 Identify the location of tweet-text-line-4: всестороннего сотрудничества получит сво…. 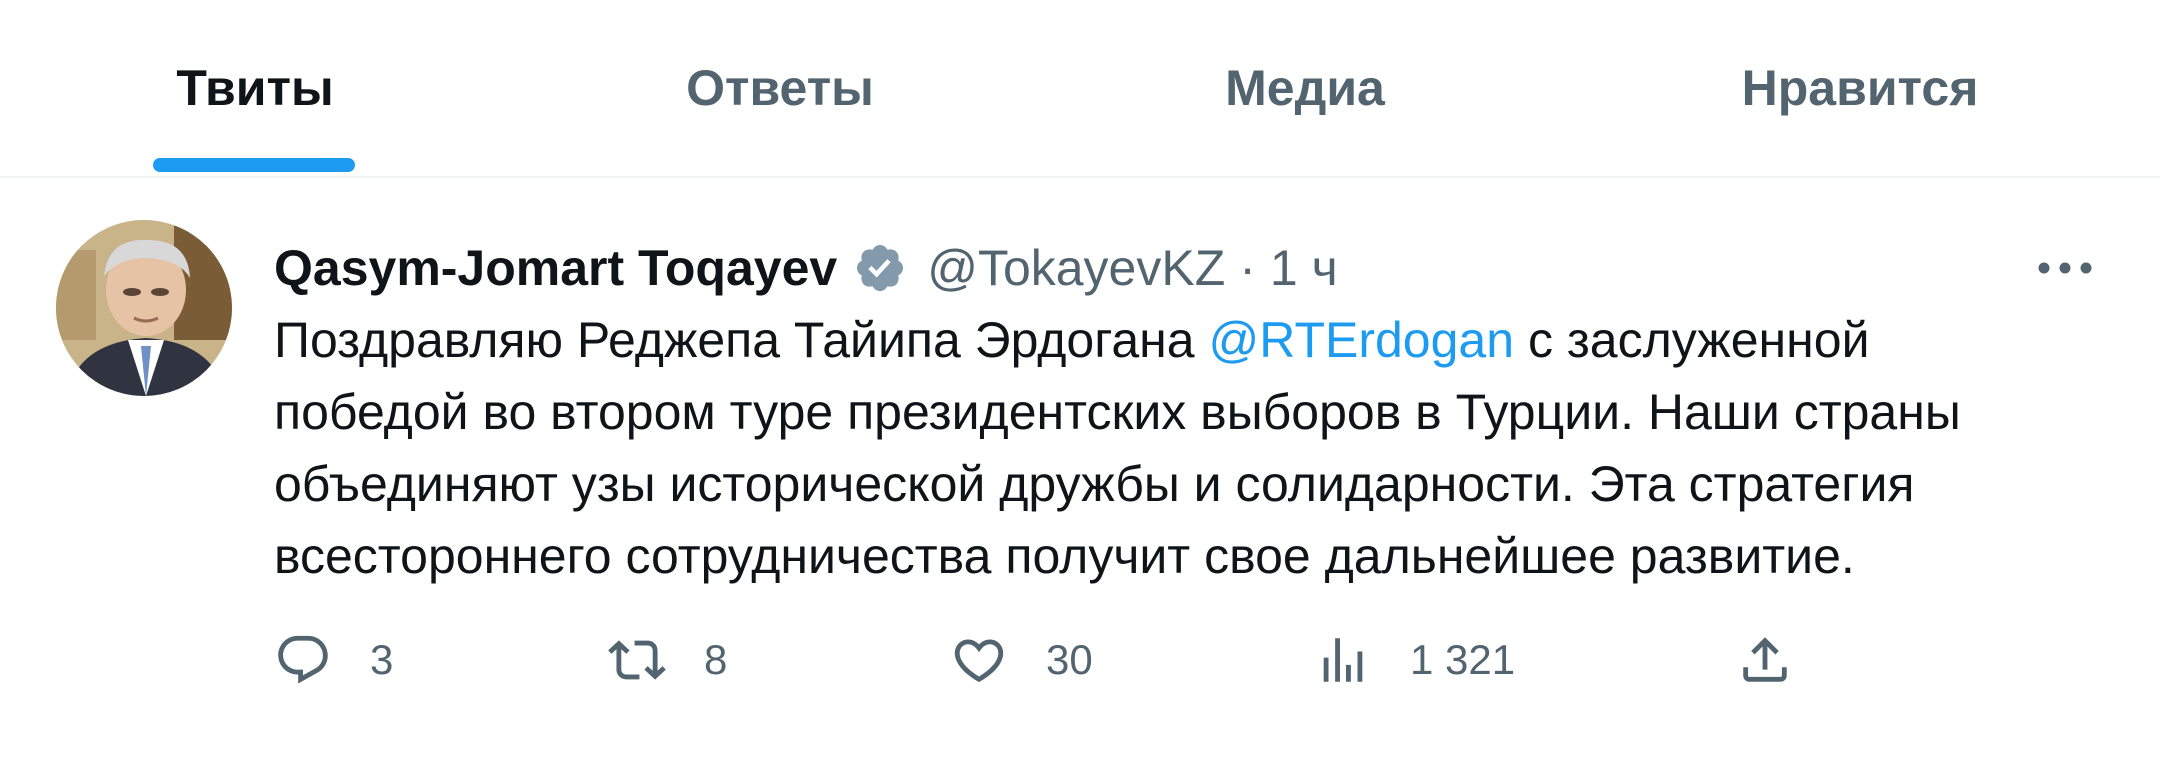
(1064, 556).